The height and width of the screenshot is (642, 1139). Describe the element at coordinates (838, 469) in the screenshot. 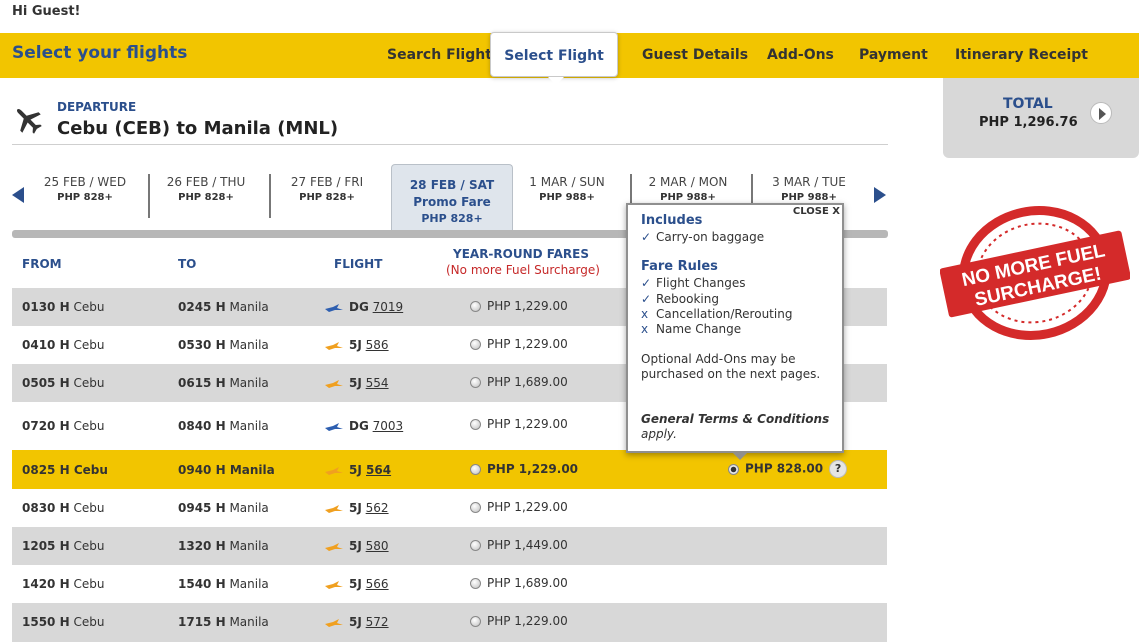

I see `help-icon: ?` at that location.